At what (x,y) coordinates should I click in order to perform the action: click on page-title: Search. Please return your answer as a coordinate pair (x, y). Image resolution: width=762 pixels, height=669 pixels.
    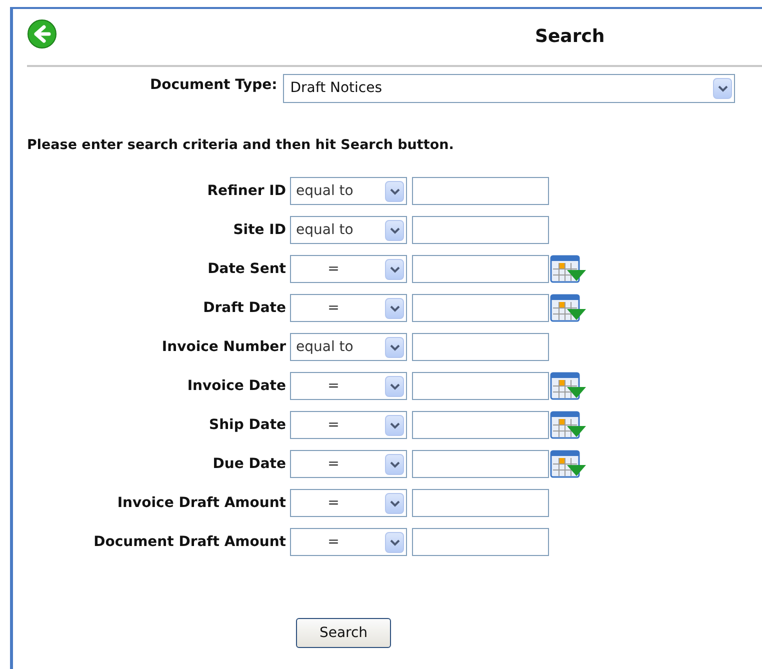
    Looking at the image, I should click on (570, 36).